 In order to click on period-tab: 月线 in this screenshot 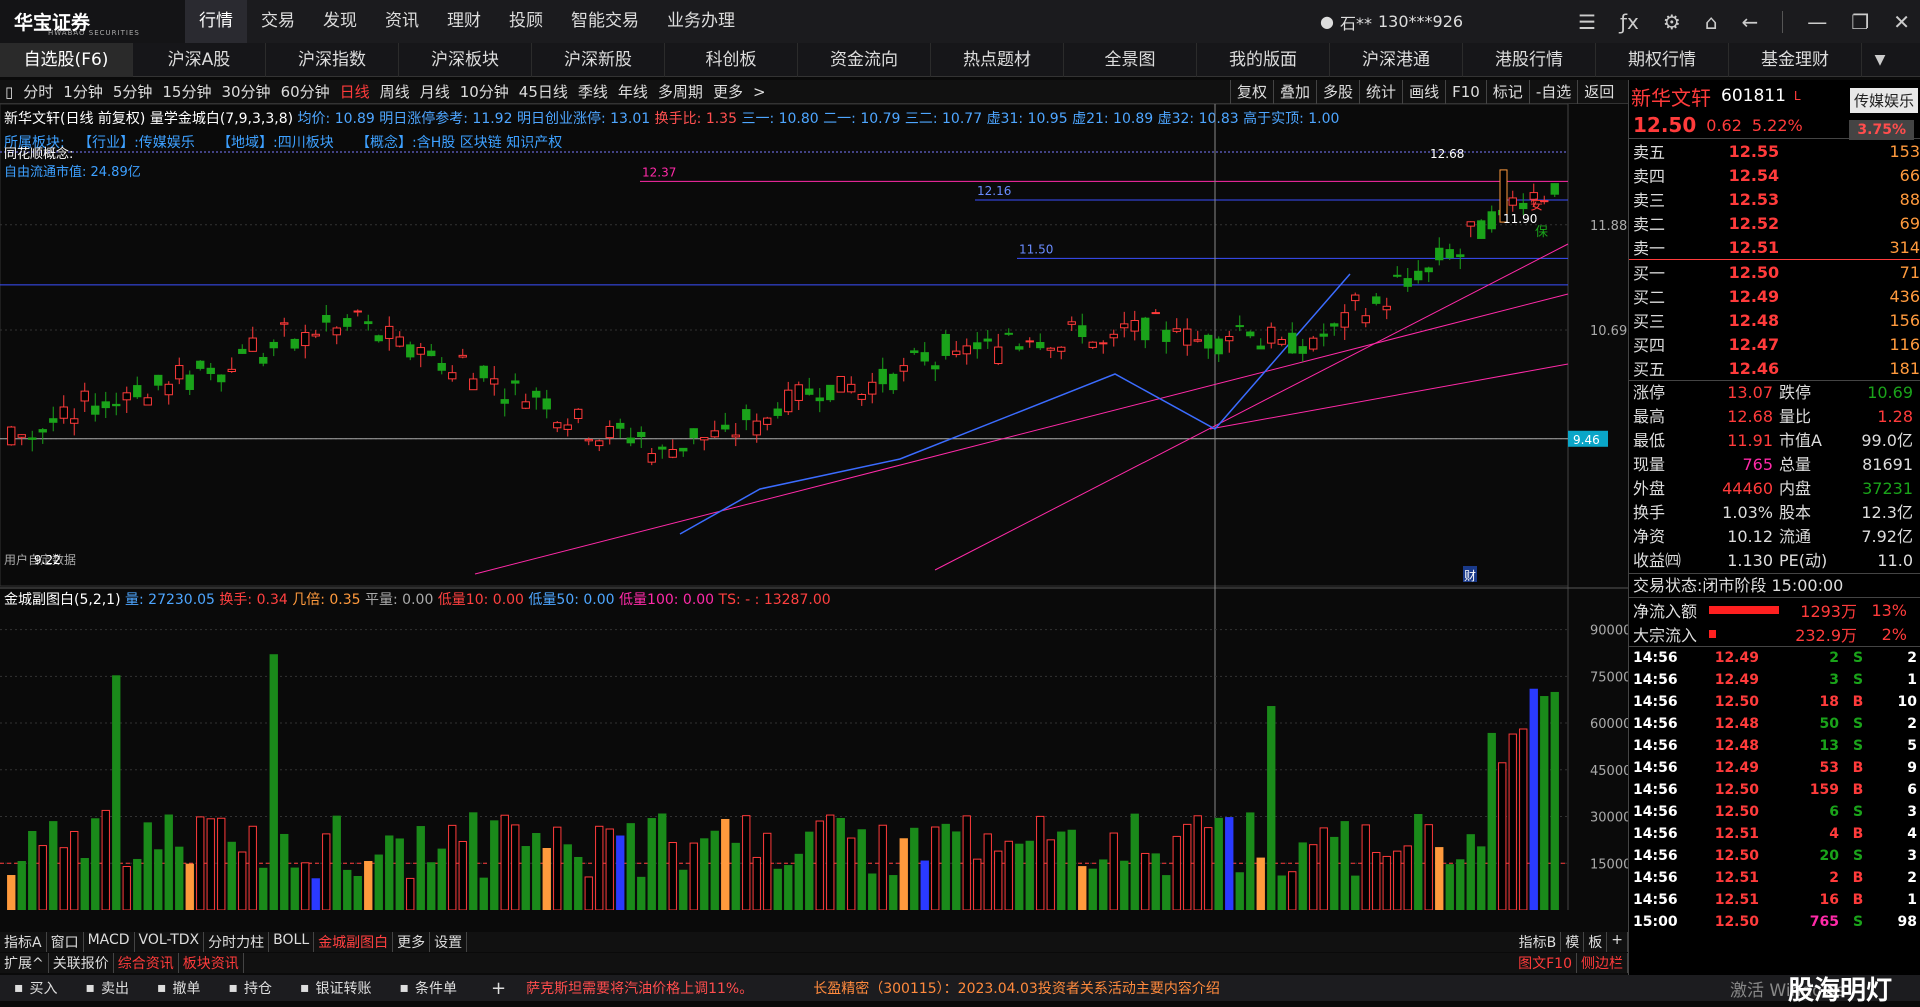, I will do `click(435, 91)`.